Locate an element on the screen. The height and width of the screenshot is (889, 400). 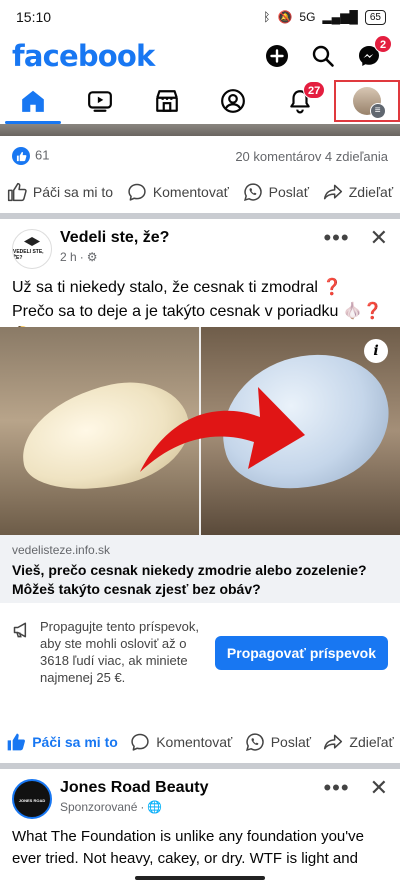
tab-home is located at coordinates (33, 102).